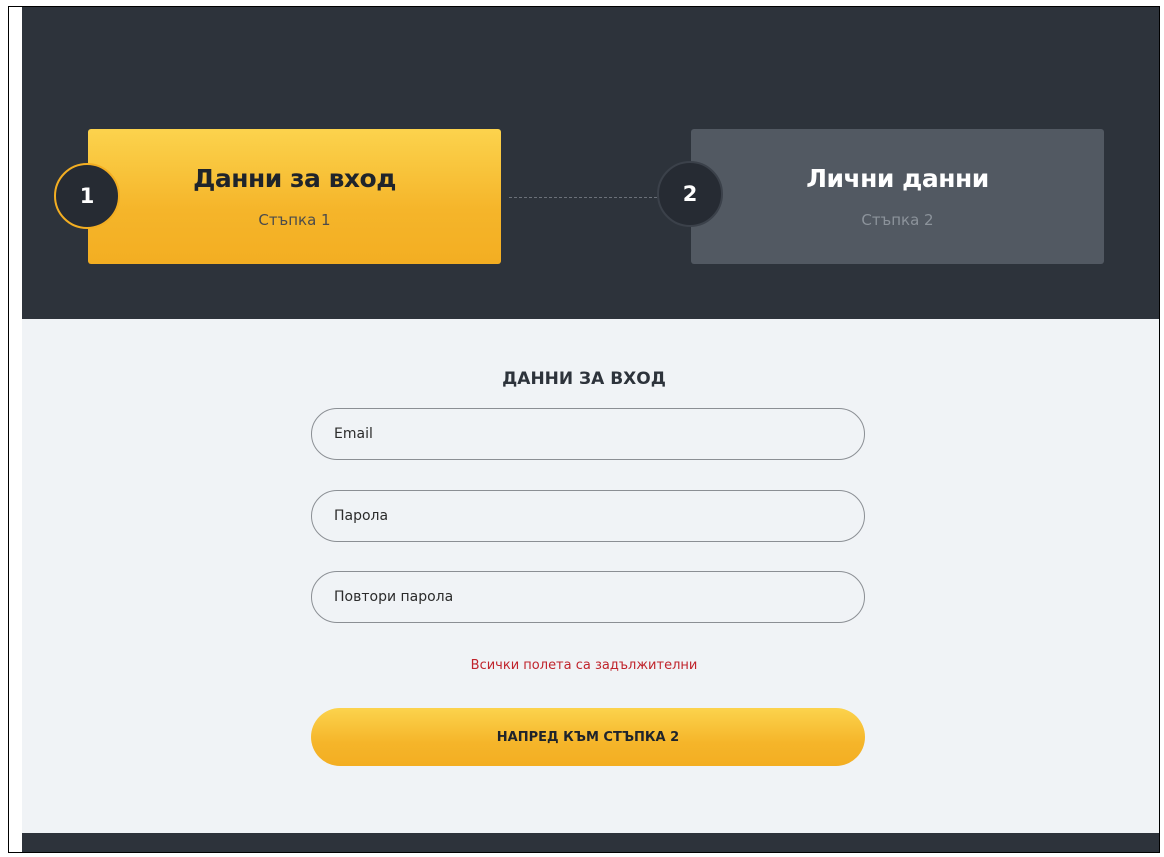  What do you see at coordinates (690, 194) in the screenshot?
I see `step-2-number-badge: 2` at bounding box center [690, 194].